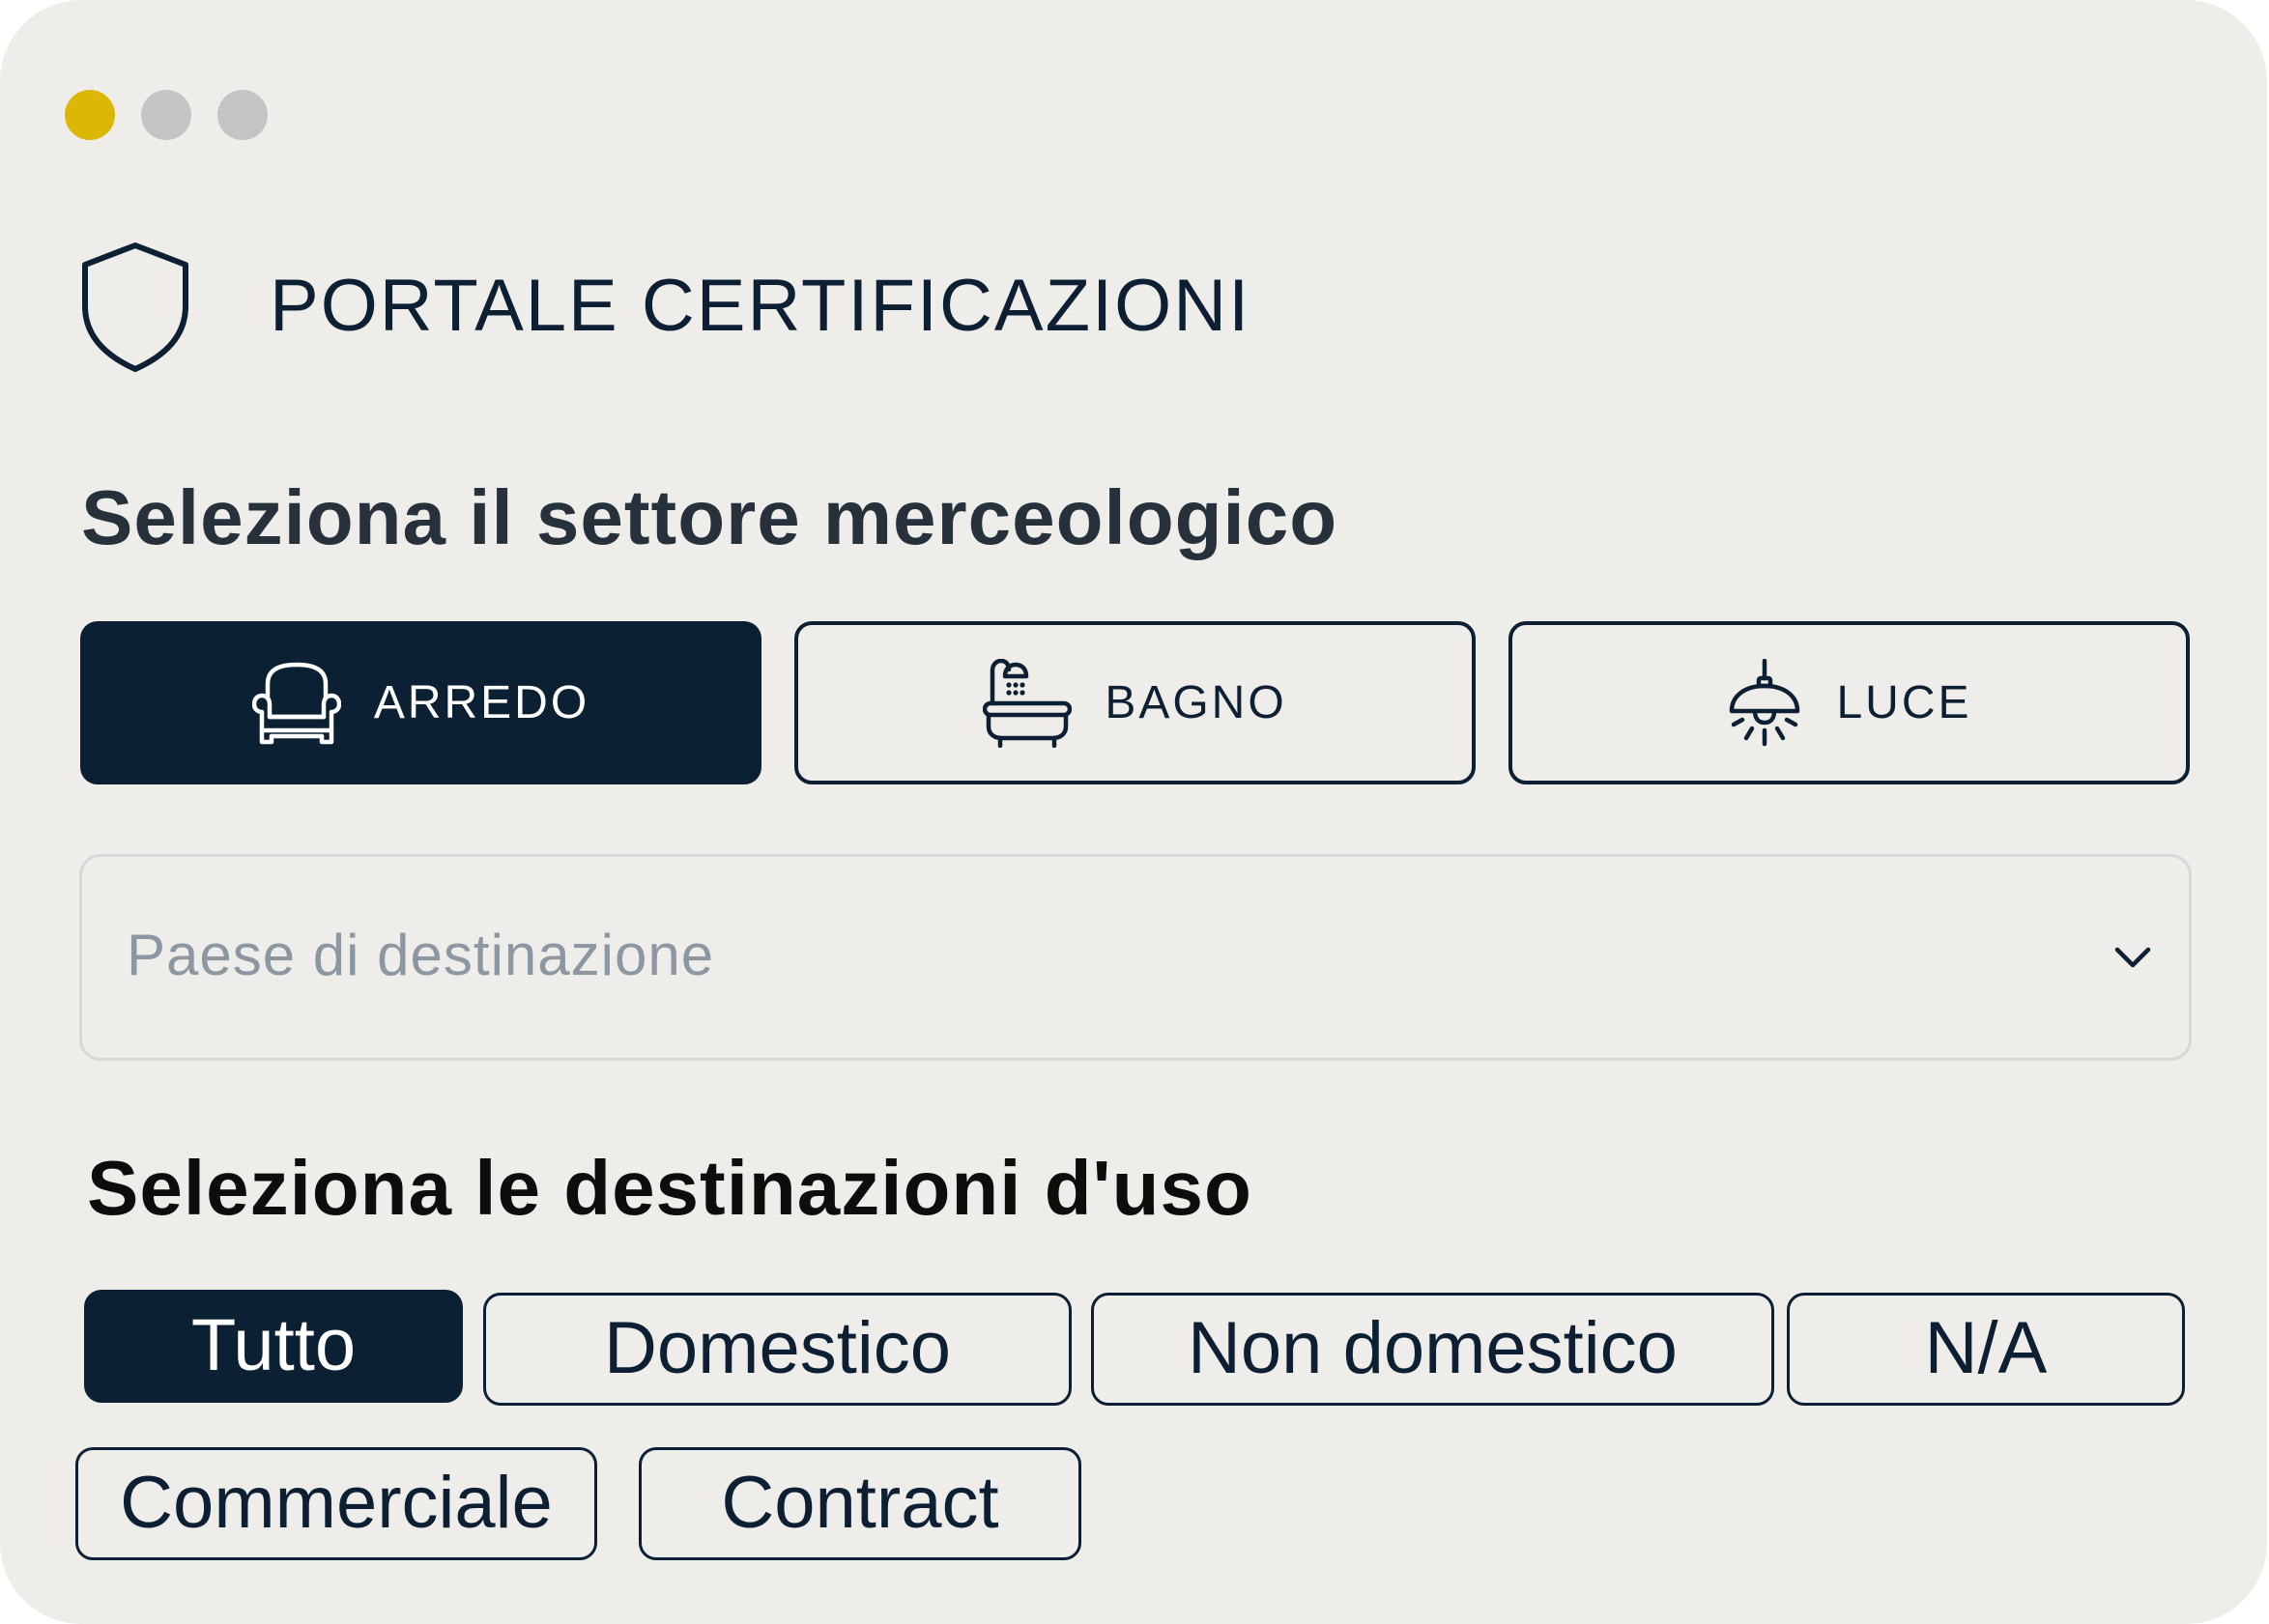  Describe the element at coordinates (336, 1504) in the screenshot. I see `usage-chip-commerciale: Commerciale` at that location.